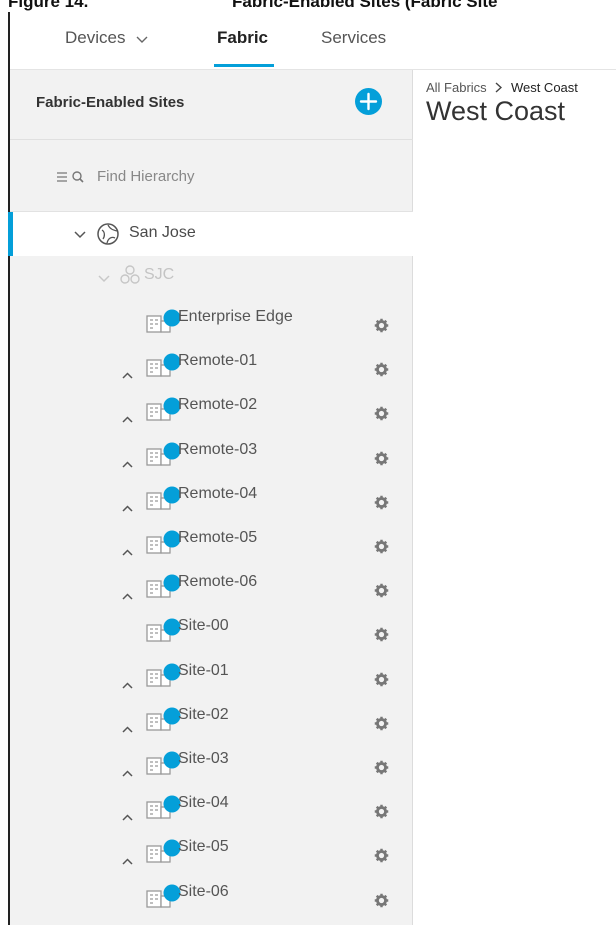  Describe the element at coordinates (203, 891) in the screenshot. I see `tree-node-label: Site-06` at that location.